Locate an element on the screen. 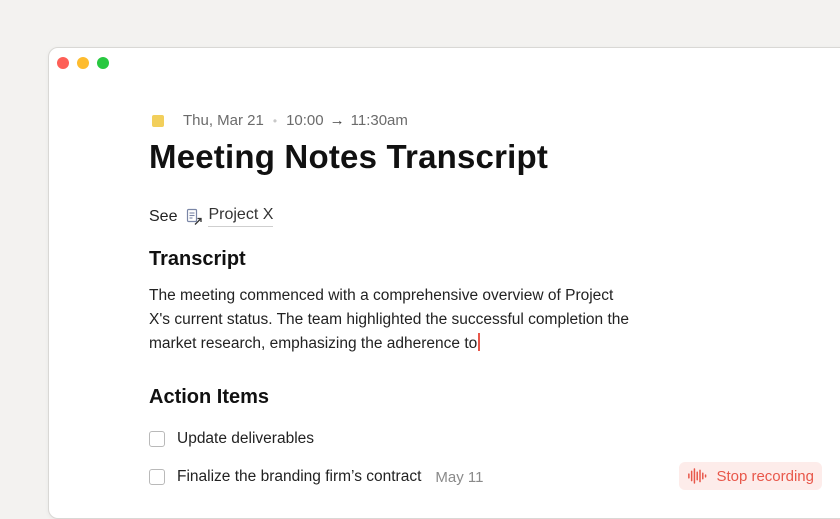 The height and width of the screenshot is (519, 840). calendar-square-icon is located at coordinates (158, 120).